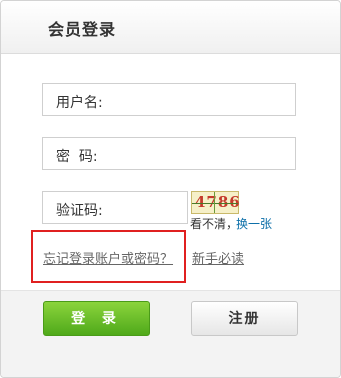 The width and height of the screenshot is (341, 378). I want to click on panel-title: 会员登录, so click(82, 29).